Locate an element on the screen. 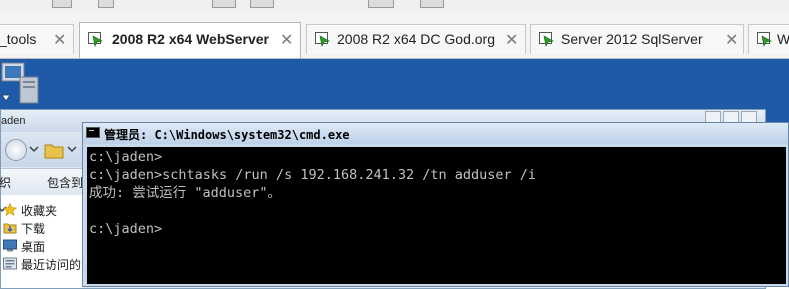 The image size is (789, 289). tab-tools: _tools ✕ is located at coordinates (37, 39).